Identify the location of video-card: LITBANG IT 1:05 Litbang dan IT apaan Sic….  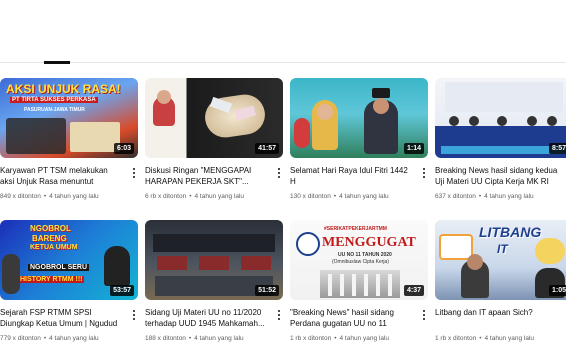
(500, 281).